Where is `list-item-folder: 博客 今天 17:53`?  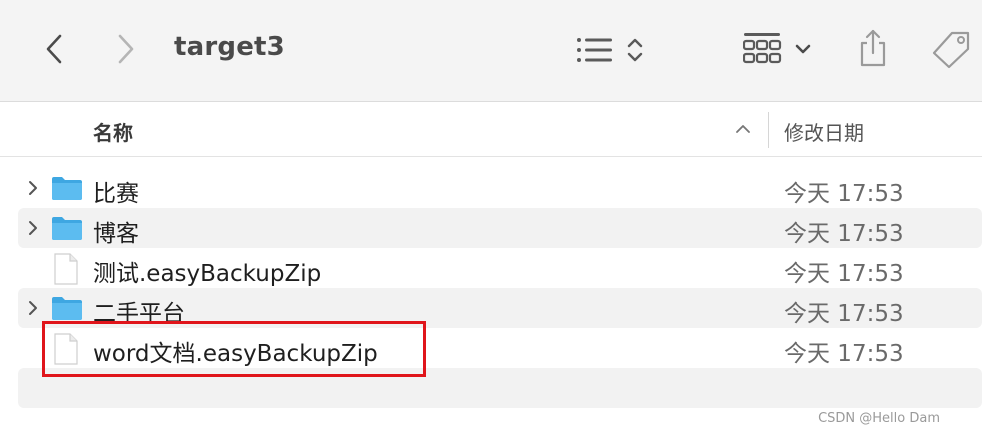 list-item-folder: 博客 今天 17:53 is located at coordinates (500, 228).